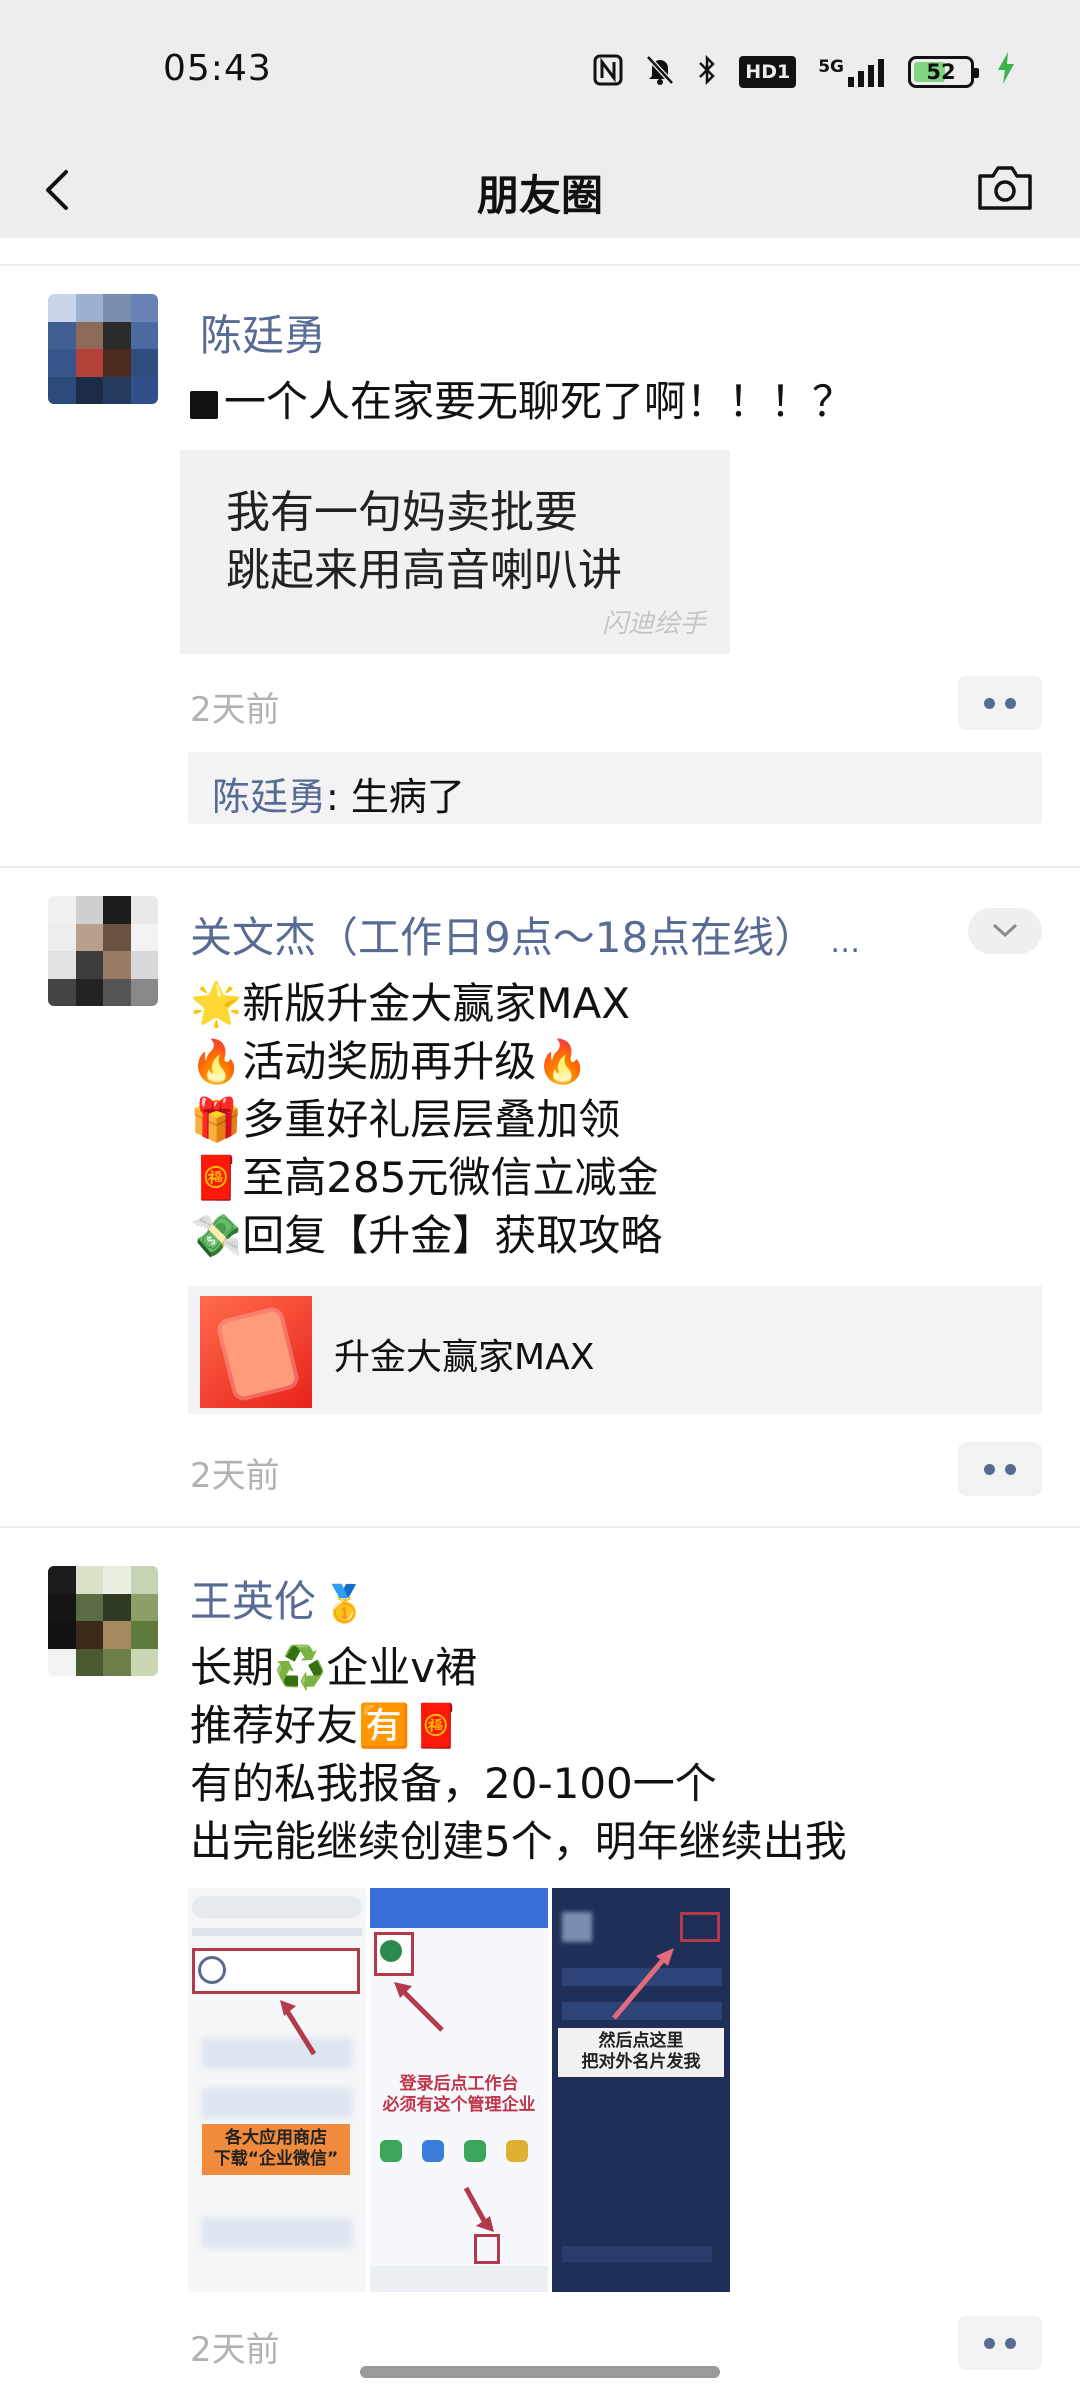 The image size is (1080, 2400). I want to click on post-text-line: 🧧至高285元微信立减金, so click(424, 1177).